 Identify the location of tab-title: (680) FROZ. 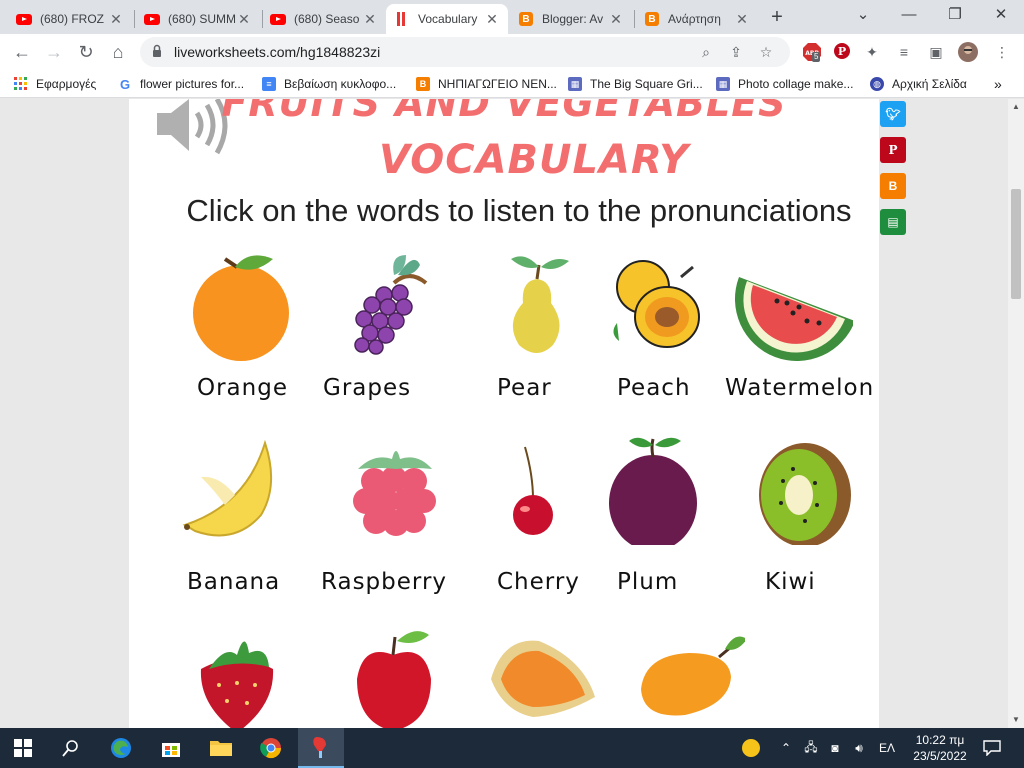
(72, 19).